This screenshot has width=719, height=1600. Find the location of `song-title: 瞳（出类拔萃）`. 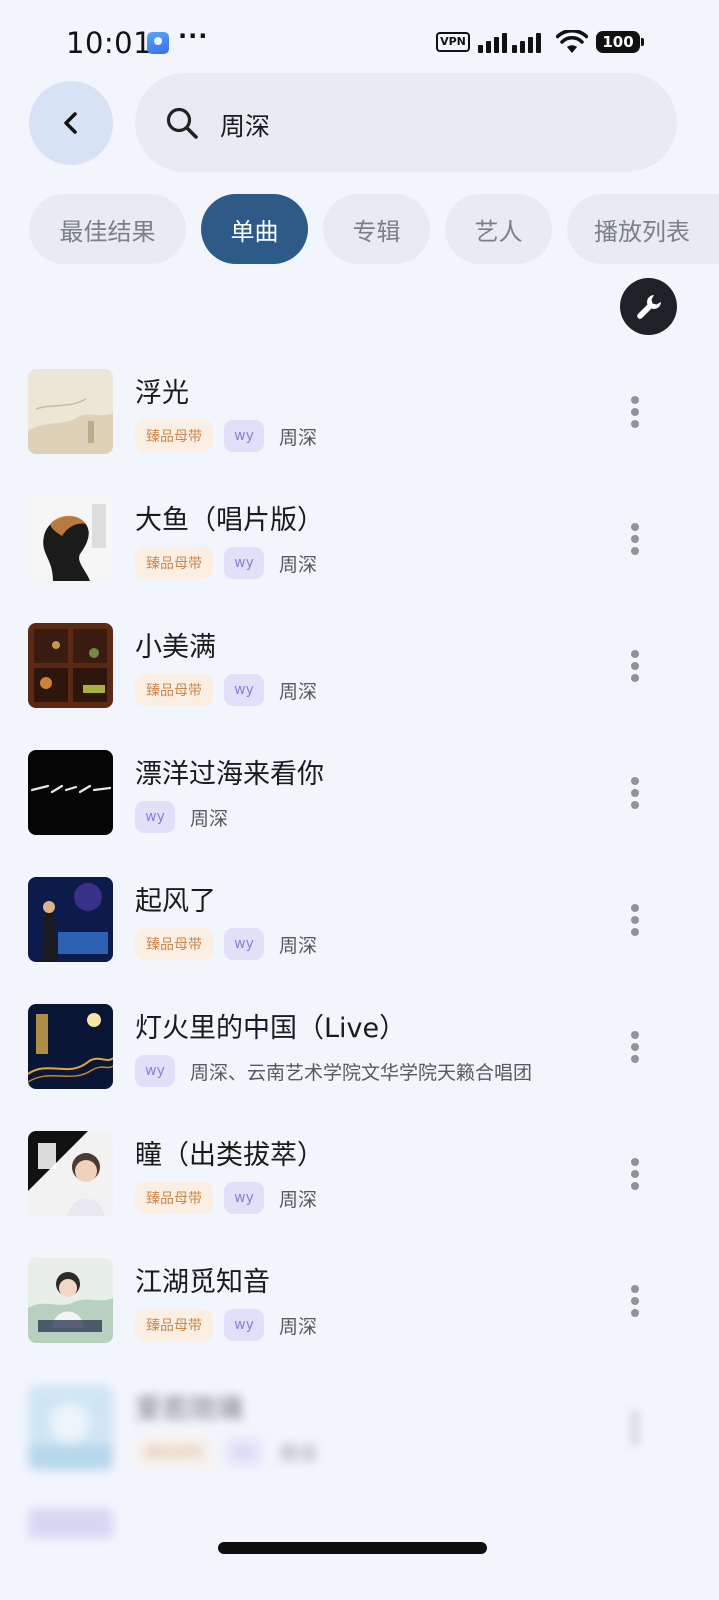

song-title: 瞳（出类拔萃） is located at coordinates (229, 1155).